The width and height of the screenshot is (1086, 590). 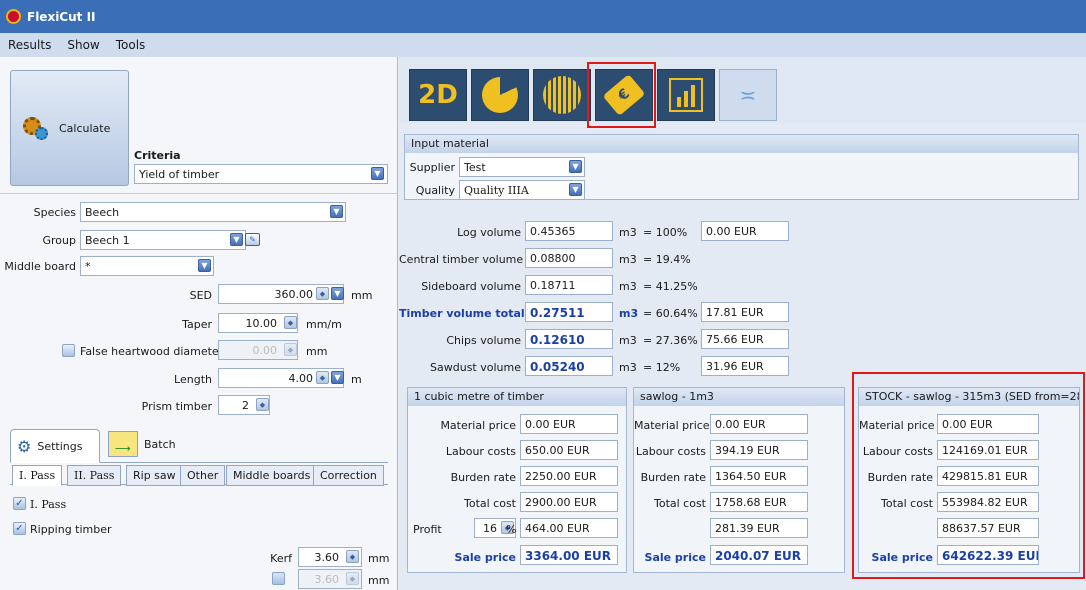 What do you see at coordinates (85, 128) in the screenshot?
I see `calculate-label: Calculate` at bounding box center [85, 128].